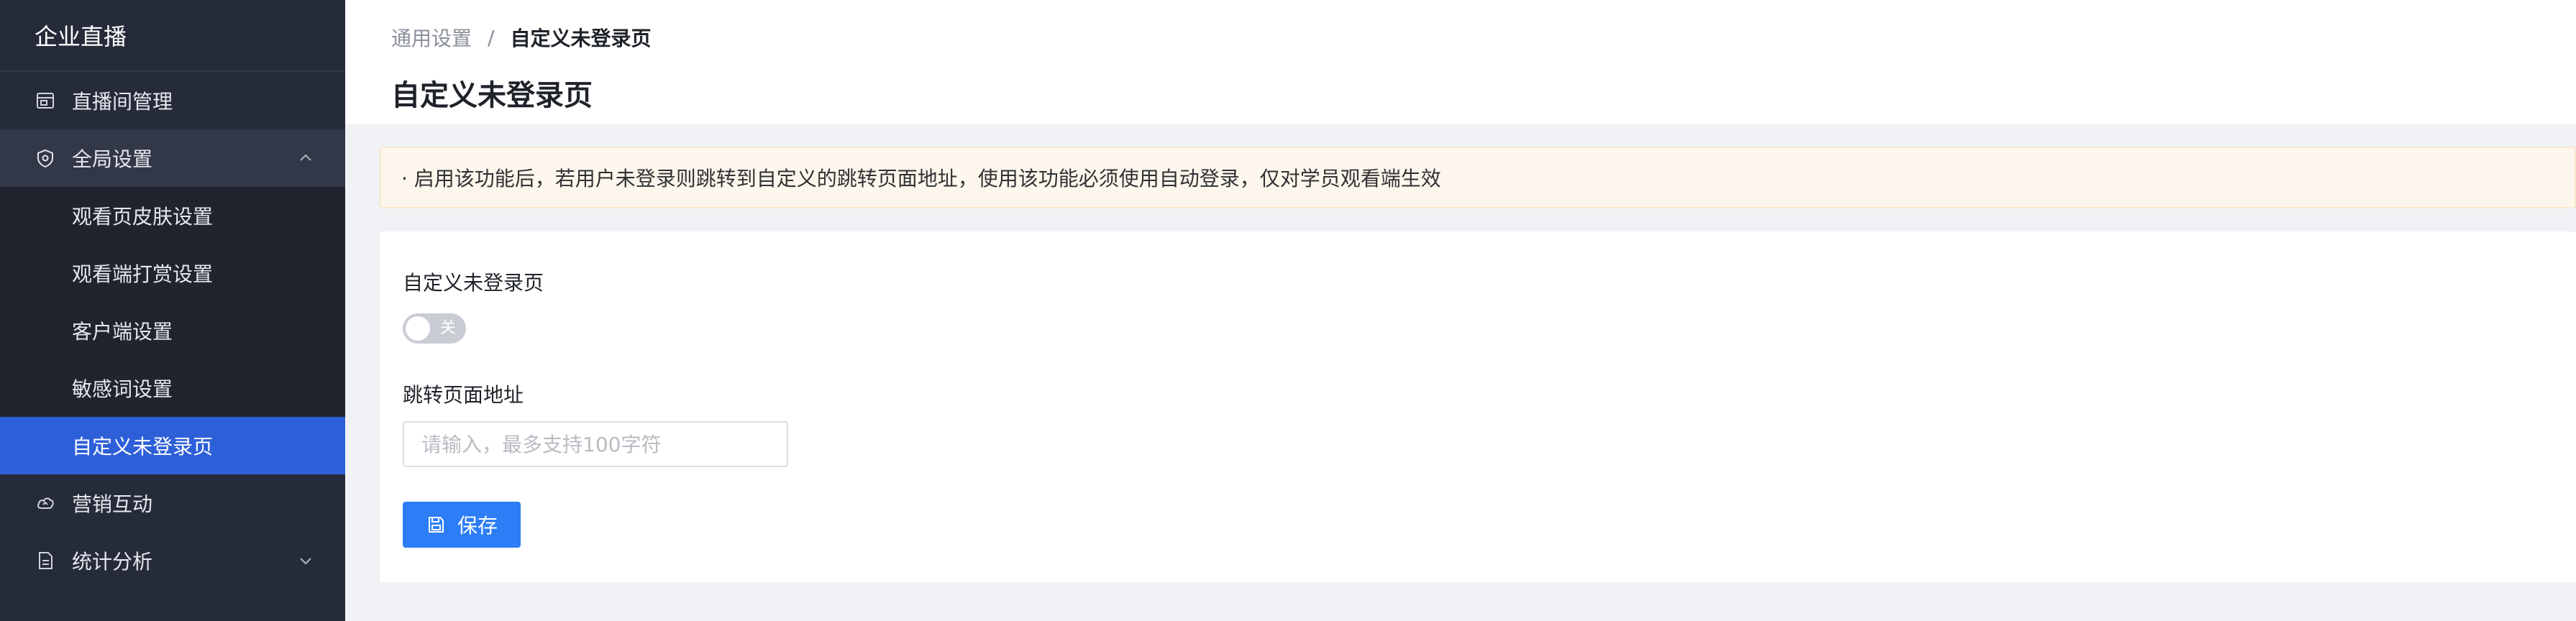 Image resolution: width=2576 pixels, height=621 pixels. What do you see at coordinates (595, 444) in the screenshot?
I see `redirect-url-input` at bounding box center [595, 444].